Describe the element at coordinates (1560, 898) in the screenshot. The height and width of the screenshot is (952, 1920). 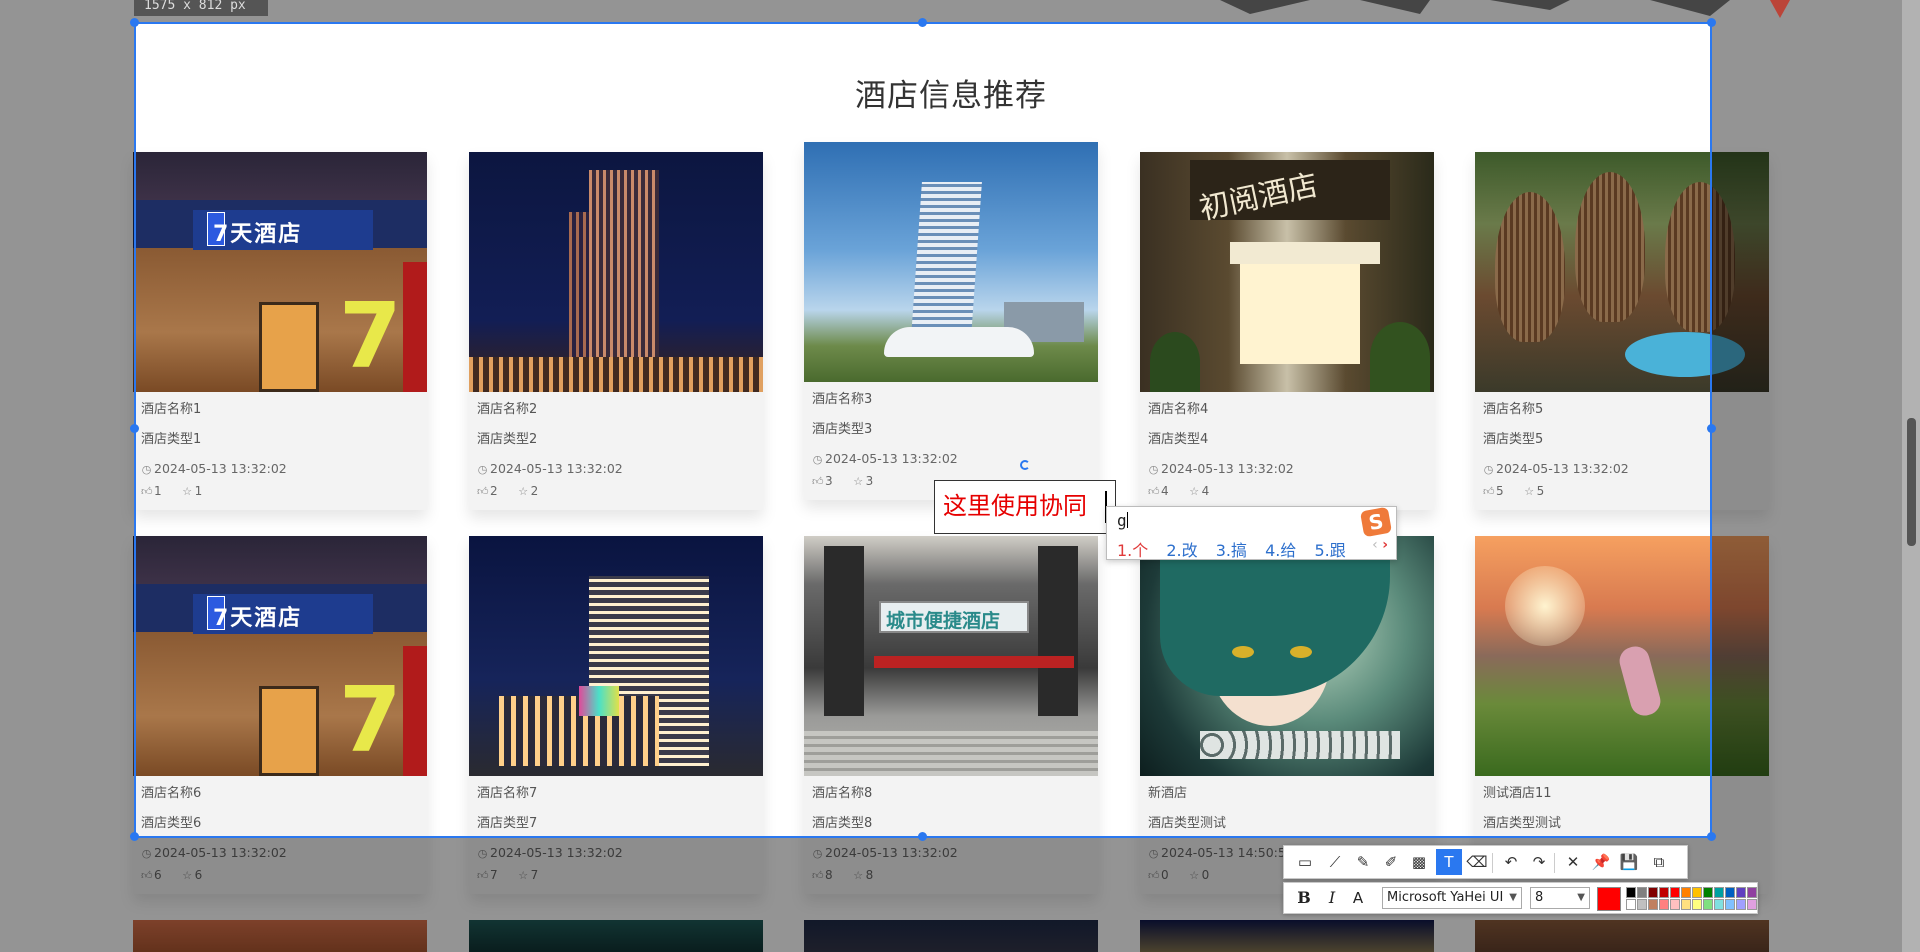
I see `font-size-select: 8 ▼` at that location.